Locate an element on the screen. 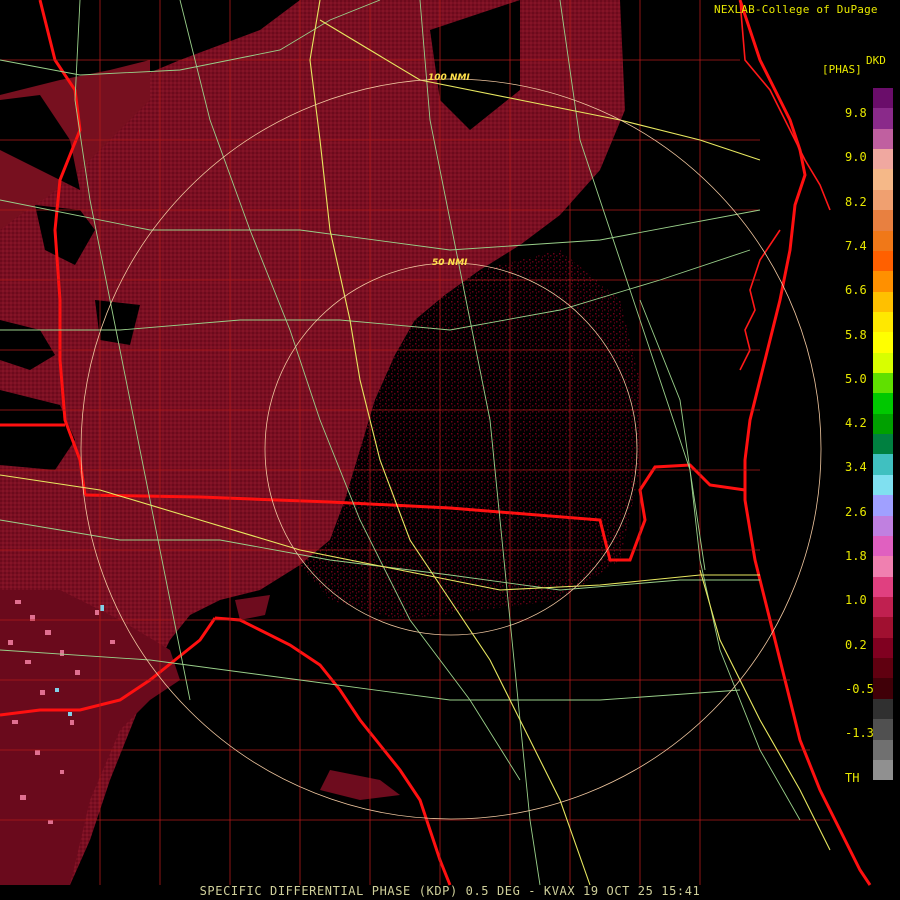  legend-tick-label: 8.2 is located at coordinates (856, 201).